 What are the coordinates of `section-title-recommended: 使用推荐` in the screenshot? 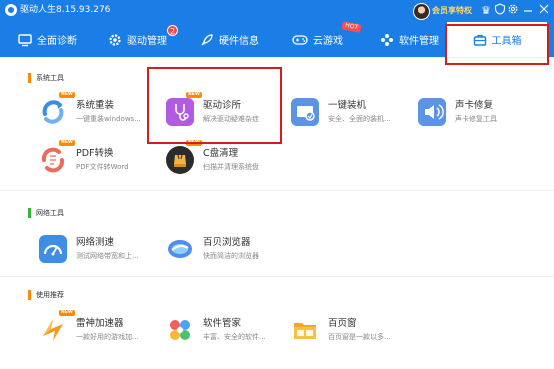 It's located at (46, 295).